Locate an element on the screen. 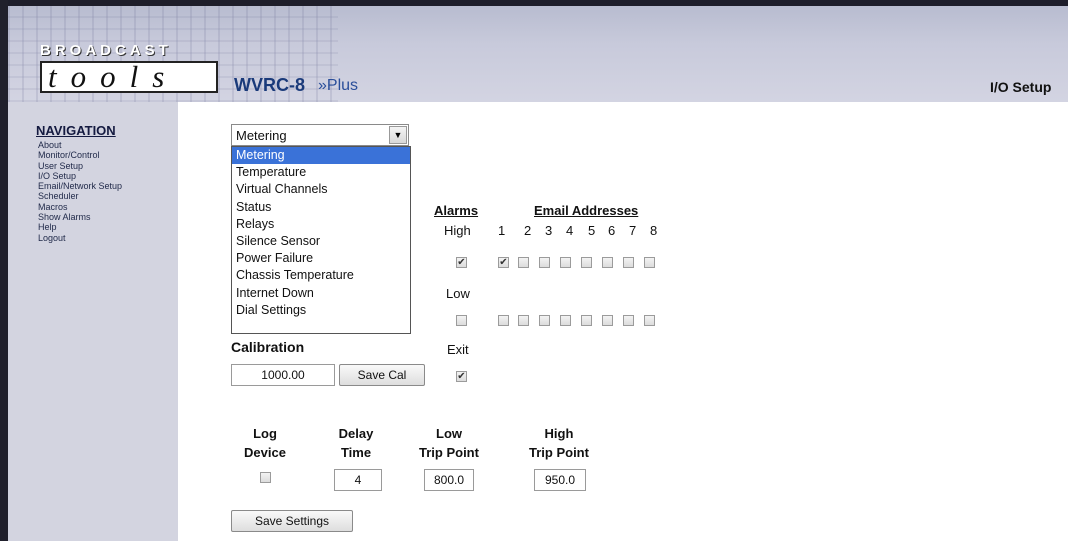  dropdown-option-silence-sensor: Silence Sensor is located at coordinates (321, 241).